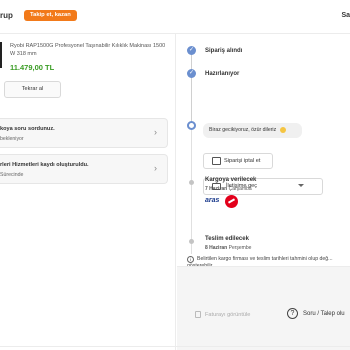 The height and width of the screenshot is (350, 350). Describe the element at coordinates (231, 180) in the screenshot. I see `step-to-carrier: Kargoya verilecek` at that location.